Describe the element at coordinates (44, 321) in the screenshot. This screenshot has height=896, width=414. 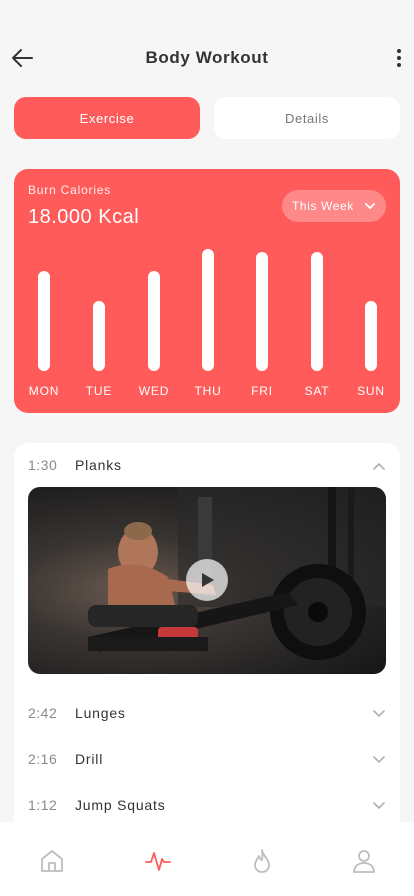
I see `chart-bar-mon` at that location.